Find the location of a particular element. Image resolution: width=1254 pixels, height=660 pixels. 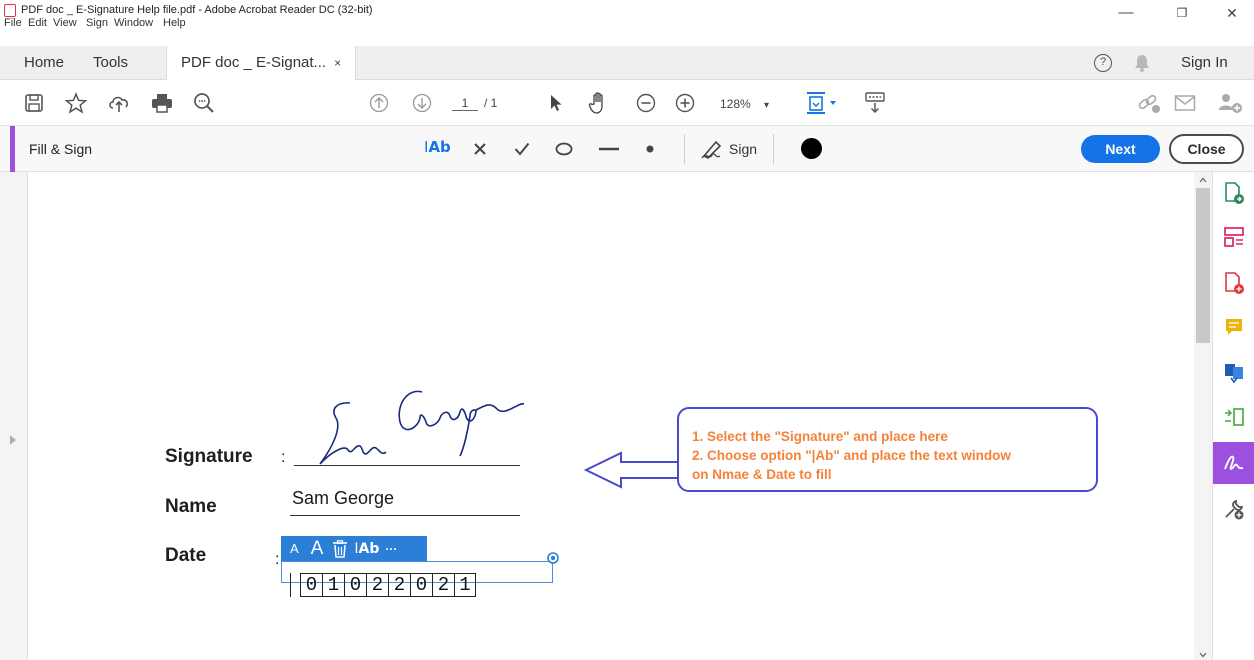

compress-icon is located at coordinates (1233, 417).